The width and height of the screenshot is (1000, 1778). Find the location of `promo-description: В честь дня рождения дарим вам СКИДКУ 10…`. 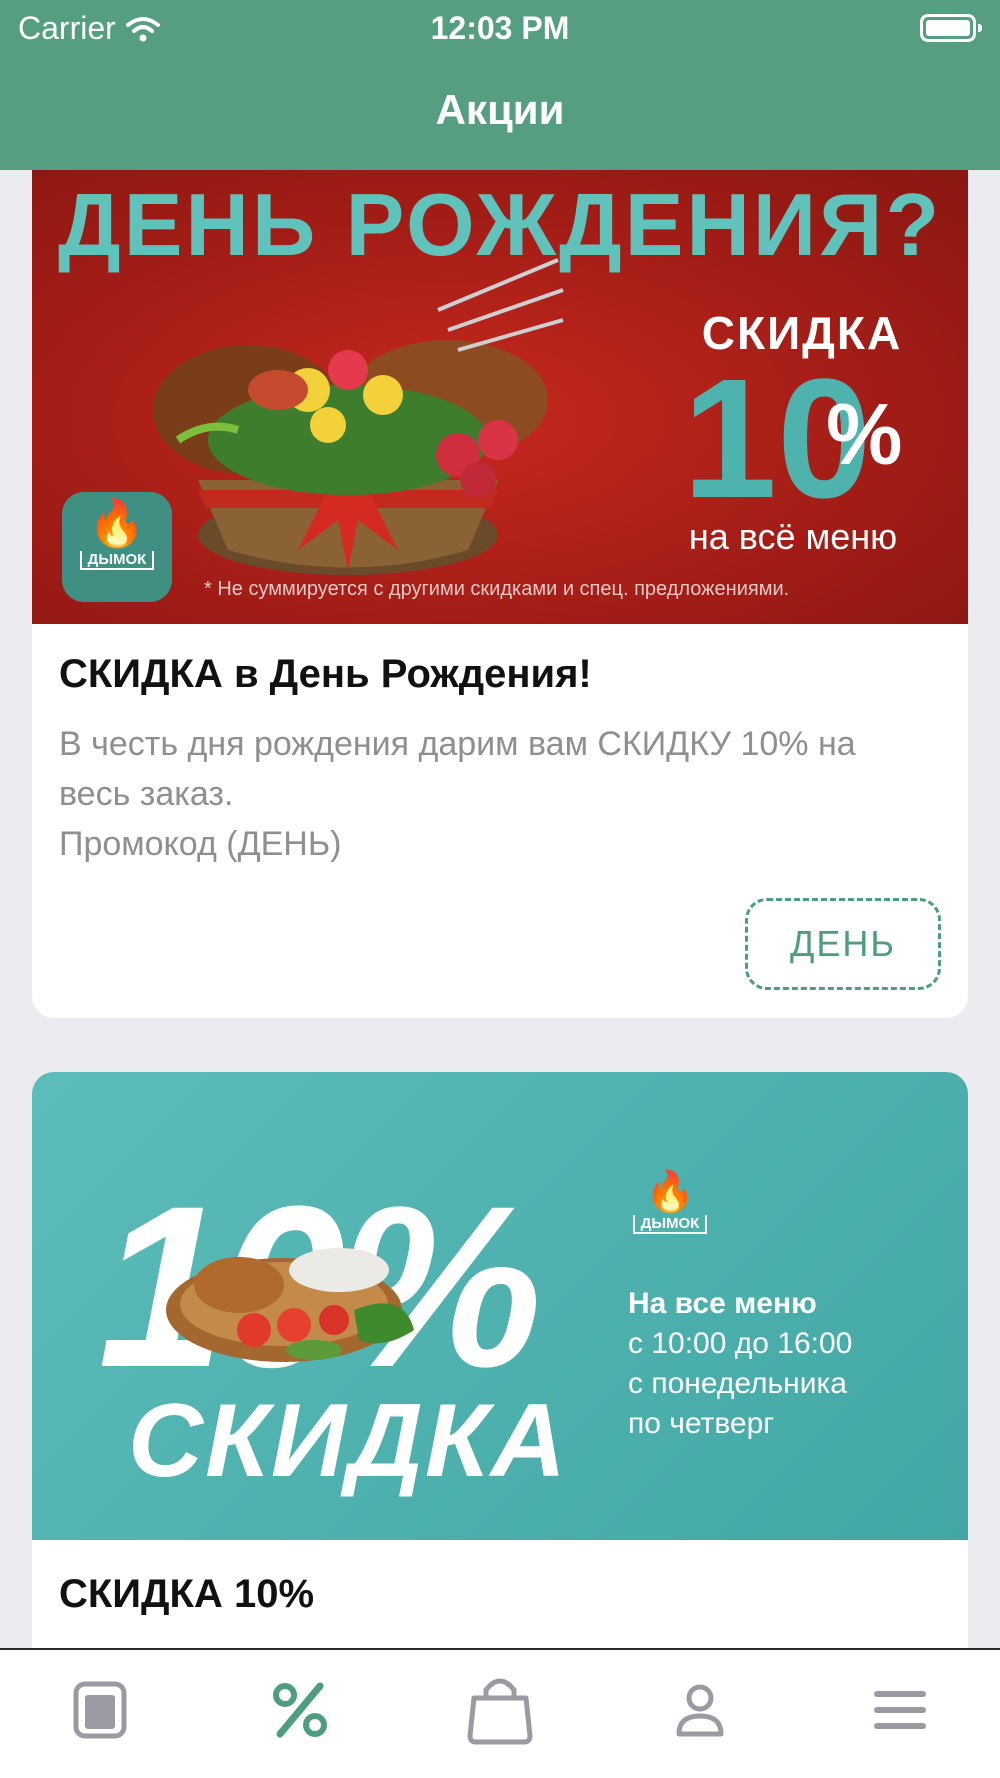

promo-description: В честь дня рождения дарим вам СКИДКУ 10… is located at coordinates (489, 794).